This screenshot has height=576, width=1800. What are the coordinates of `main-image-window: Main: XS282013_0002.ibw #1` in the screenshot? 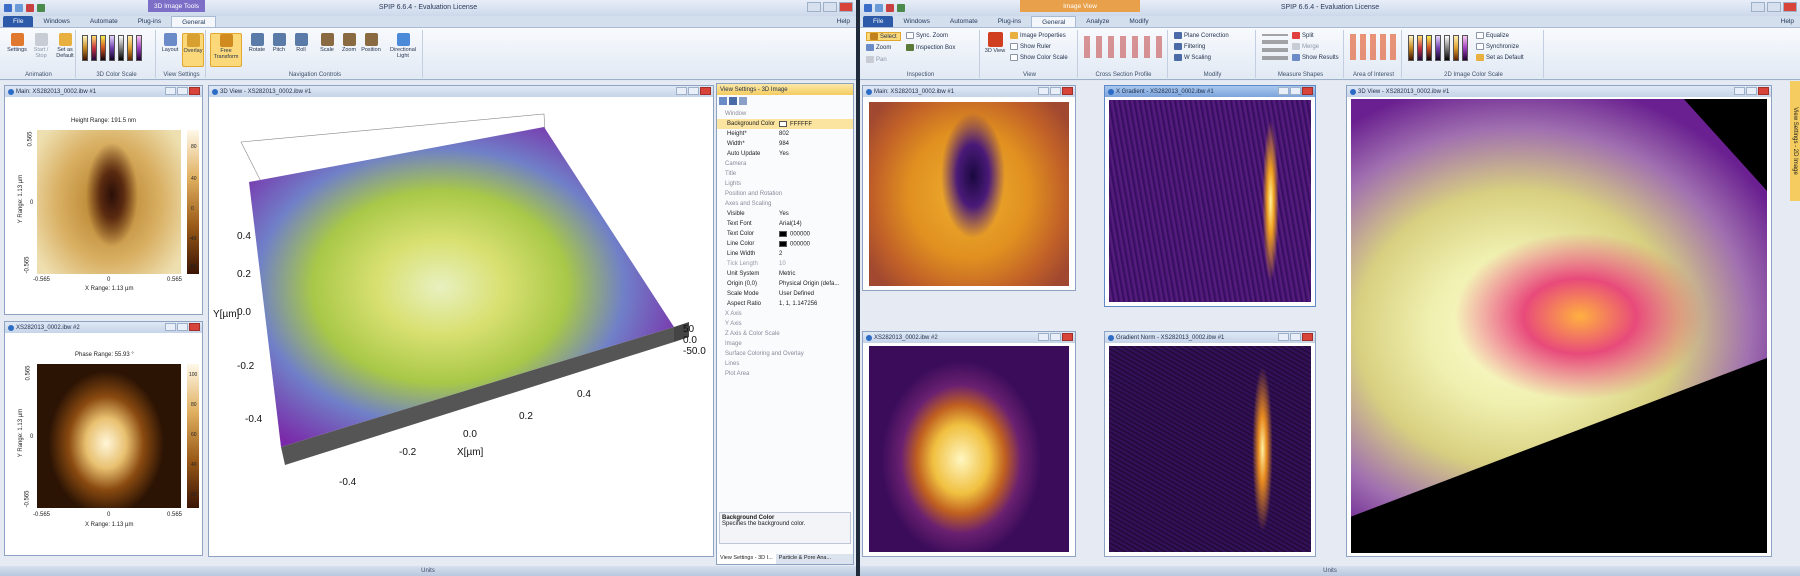 It's located at (969, 188).